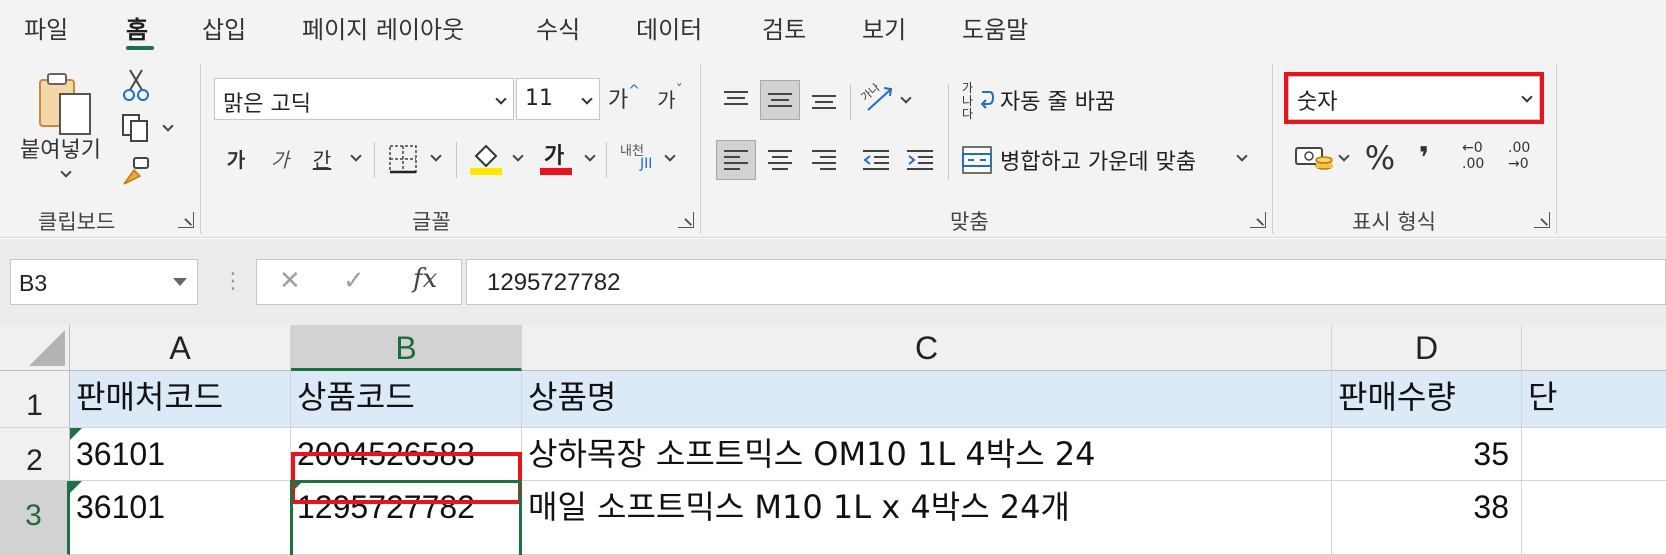 This screenshot has height=555, width=1666. I want to click on phonetic-button: 내천 JII, so click(638, 158).